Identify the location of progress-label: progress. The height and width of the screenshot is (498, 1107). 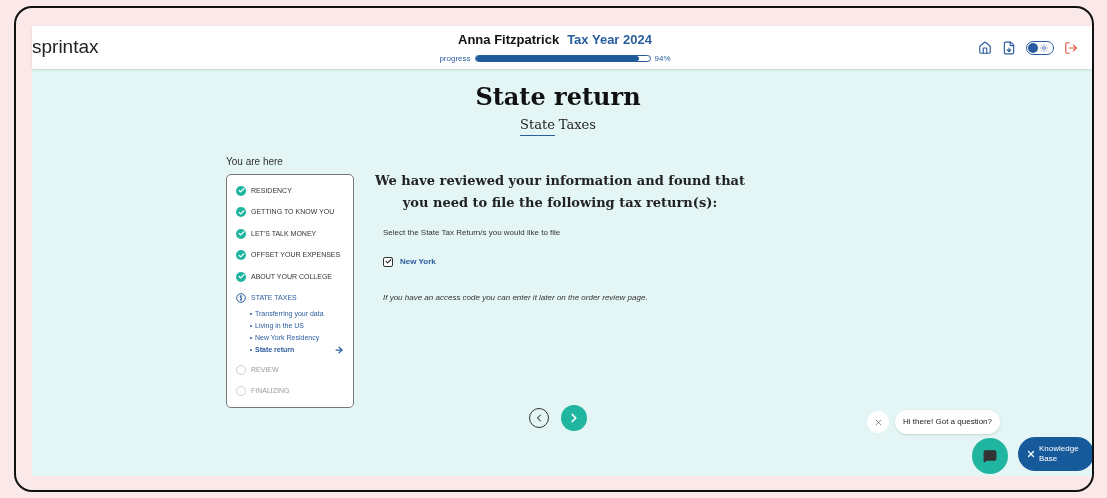
(455, 58).